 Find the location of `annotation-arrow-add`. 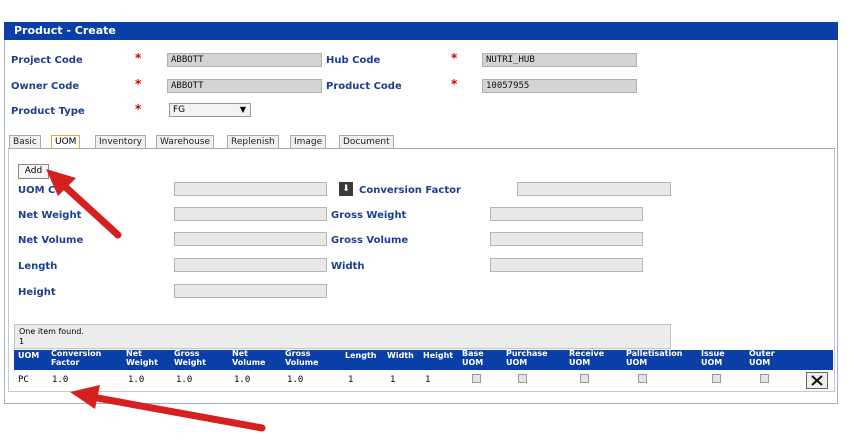

annotation-arrow-add is located at coordinates (84, 204).